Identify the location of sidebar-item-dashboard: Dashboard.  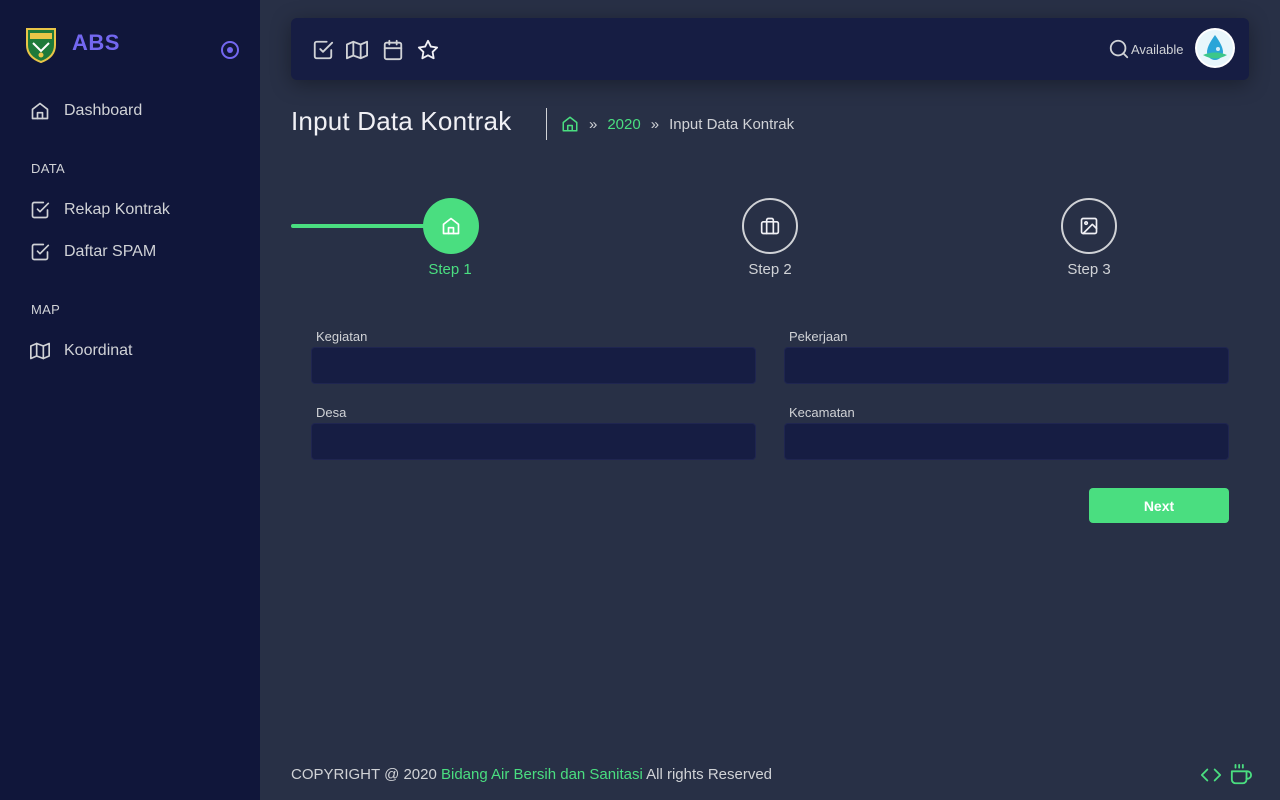
(86, 111).